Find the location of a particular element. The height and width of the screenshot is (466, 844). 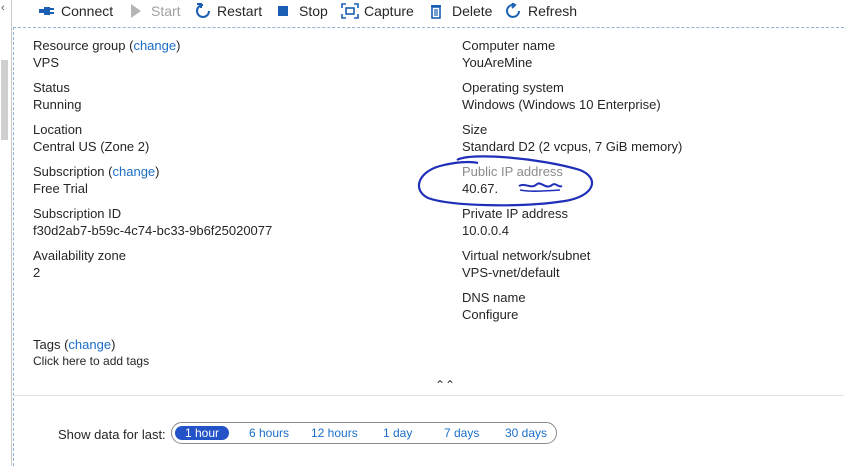

restart-button: Restart is located at coordinates (228, 11).